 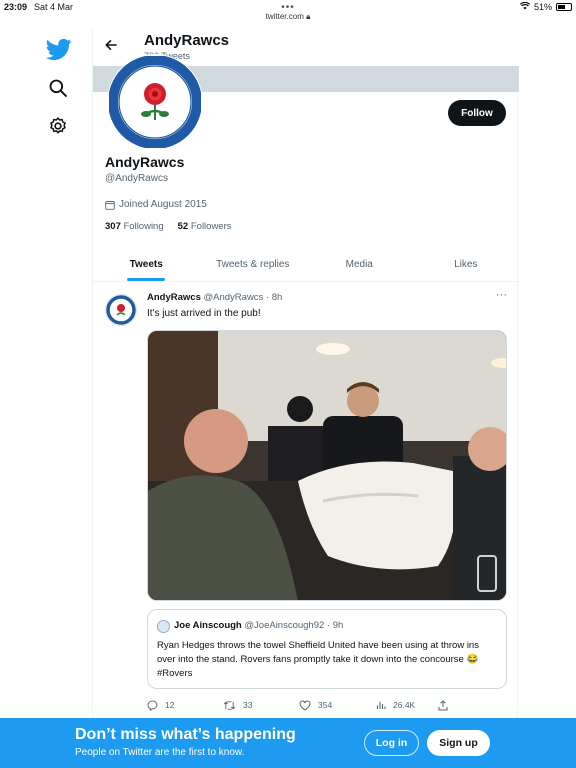 What do you see at coordinates (111, 46) in the screenshot?
I see `arrow-left-icon` at bounding box center [111, 46].